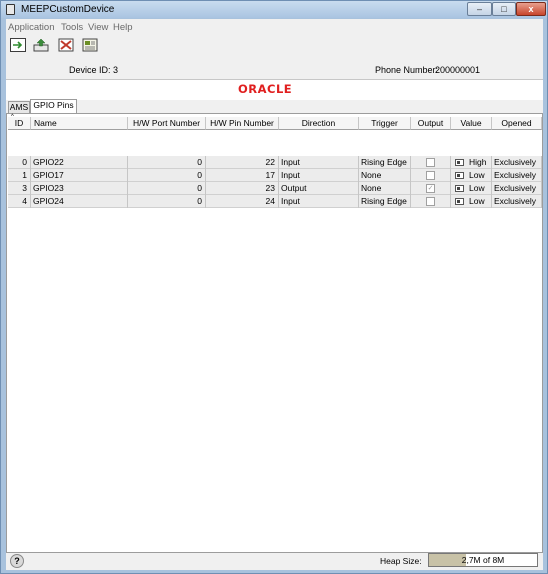  Describe the element at coordinates (19, 188) in the screenshot. I see `cell-id: 3` at that location.